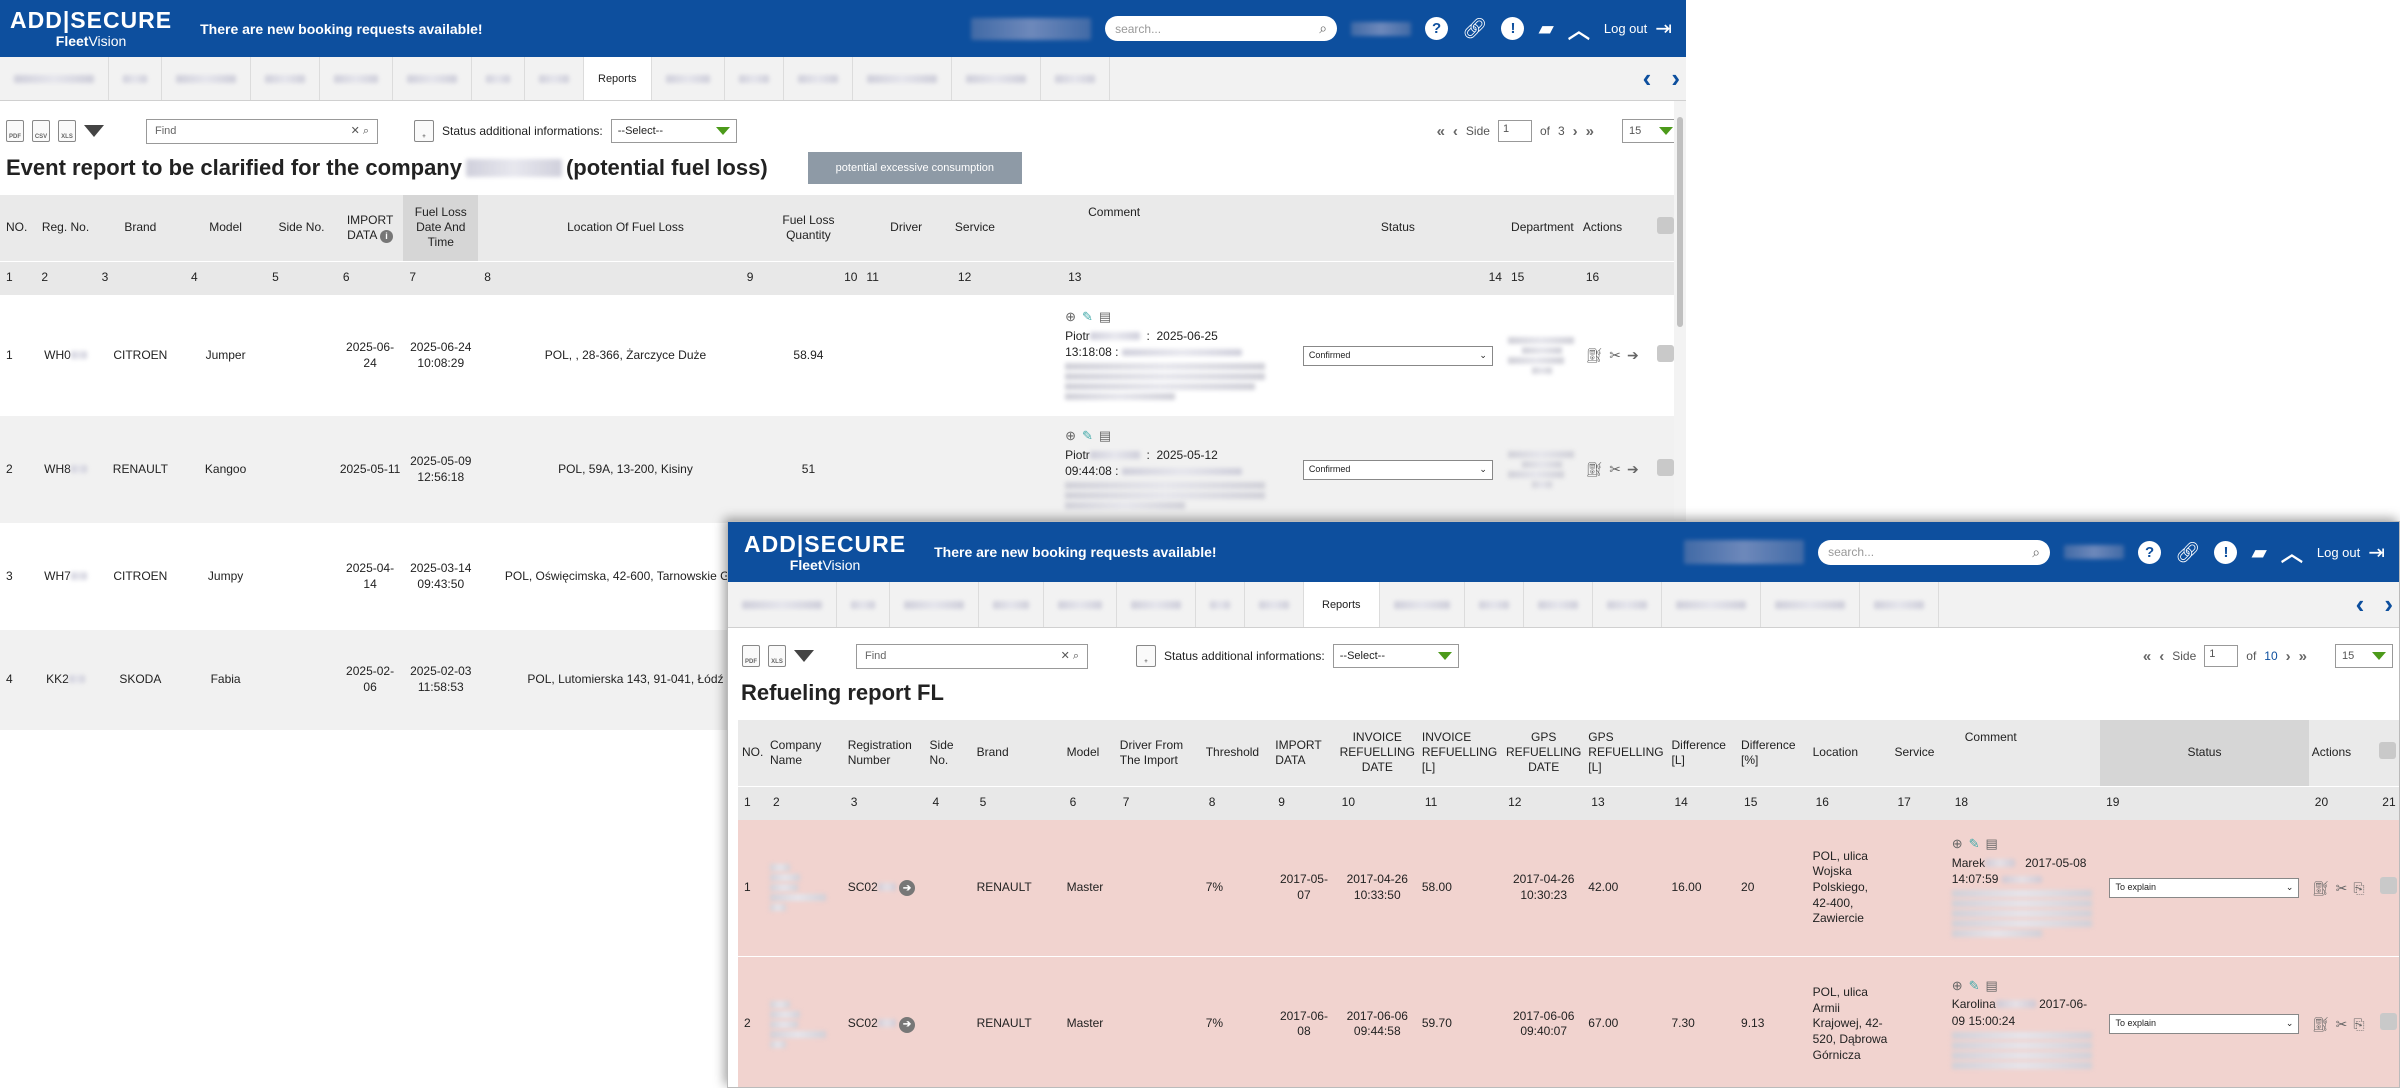  Describe the element at coordinates (2204, 887) in the screenshot. I see `status-select: To explain ⌄` at that location.